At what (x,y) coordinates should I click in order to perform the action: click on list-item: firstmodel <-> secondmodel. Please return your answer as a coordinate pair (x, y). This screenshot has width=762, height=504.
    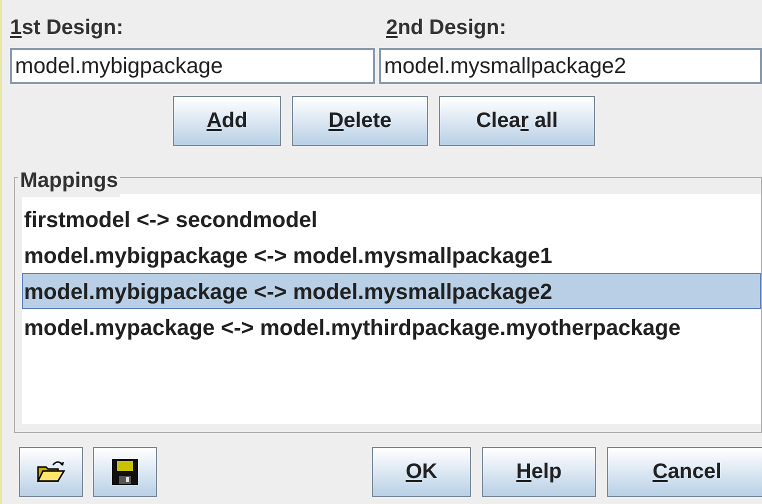
    Looking at the image, I should click on (391, 219).